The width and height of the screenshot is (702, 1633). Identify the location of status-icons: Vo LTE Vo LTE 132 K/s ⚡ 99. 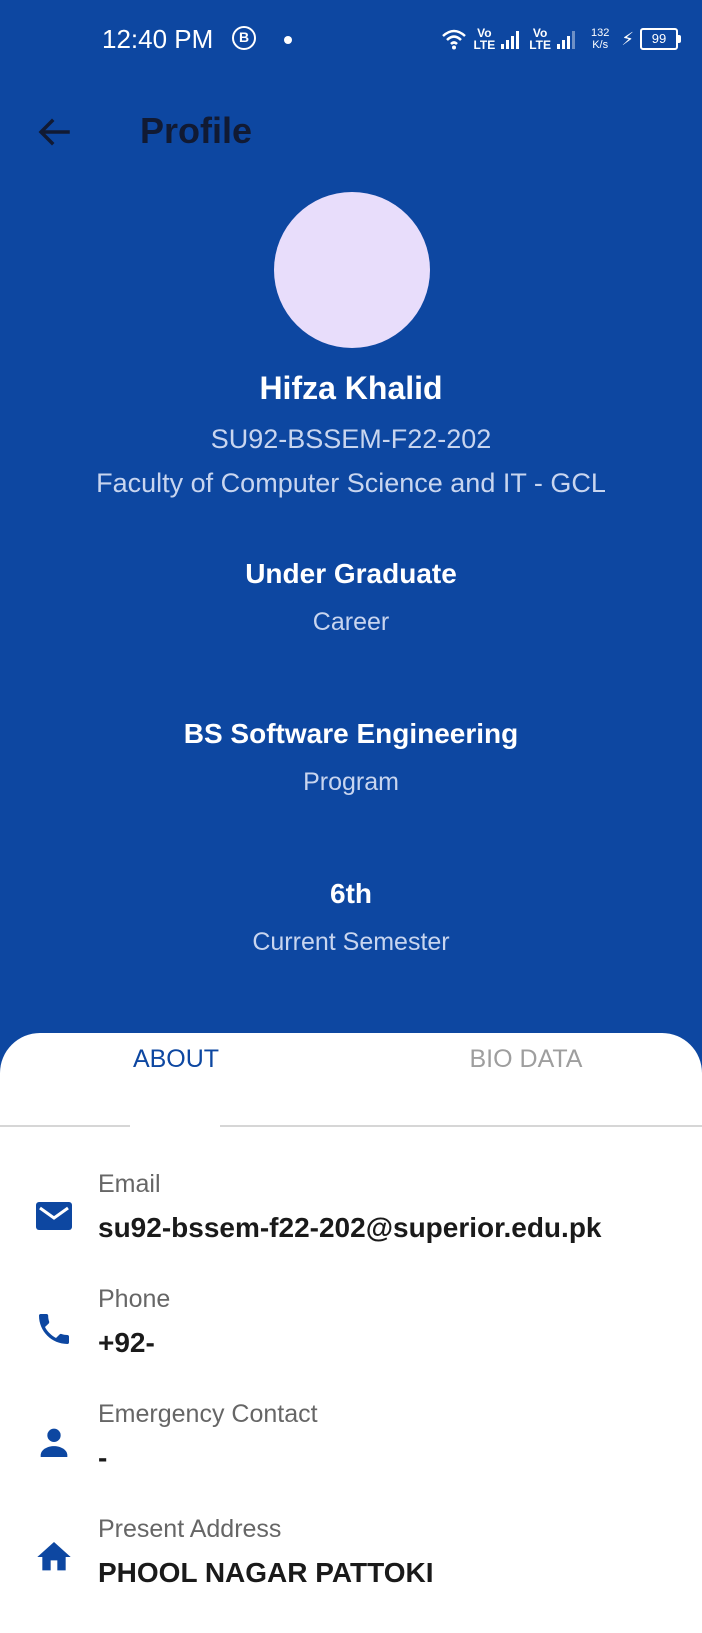
(561, 39).